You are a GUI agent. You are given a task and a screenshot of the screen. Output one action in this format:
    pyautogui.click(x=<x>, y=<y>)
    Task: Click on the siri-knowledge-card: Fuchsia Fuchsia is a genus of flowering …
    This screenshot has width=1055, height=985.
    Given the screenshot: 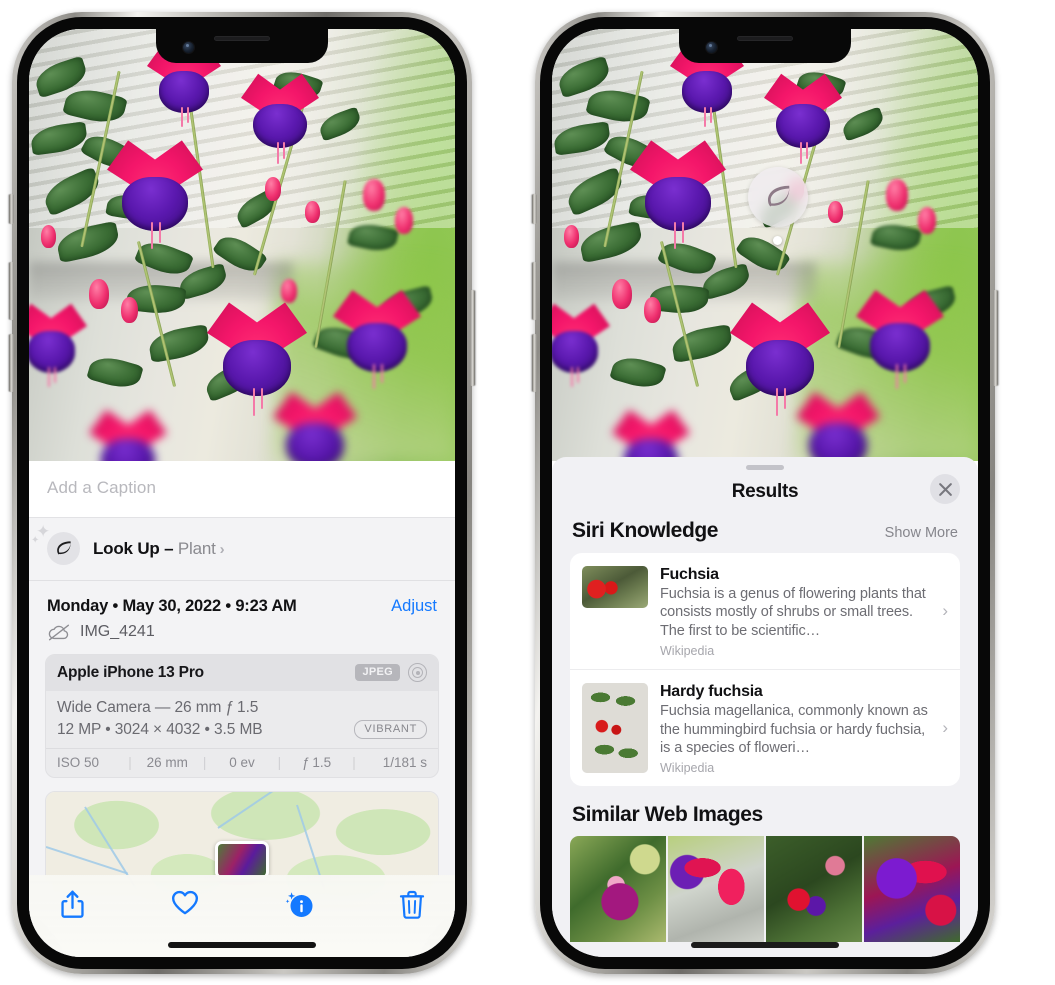 What is the action you would take?
    pyautogui.click(x=765, y=670)
    